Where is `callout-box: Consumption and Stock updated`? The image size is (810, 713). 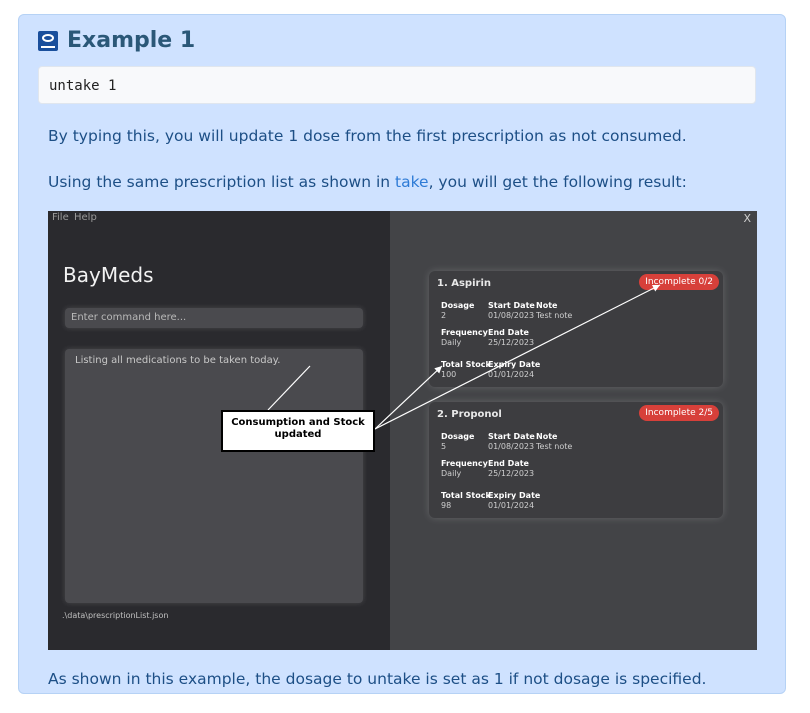 callout-box: Consumption and Stock updated is located at coordinates (298, 431).